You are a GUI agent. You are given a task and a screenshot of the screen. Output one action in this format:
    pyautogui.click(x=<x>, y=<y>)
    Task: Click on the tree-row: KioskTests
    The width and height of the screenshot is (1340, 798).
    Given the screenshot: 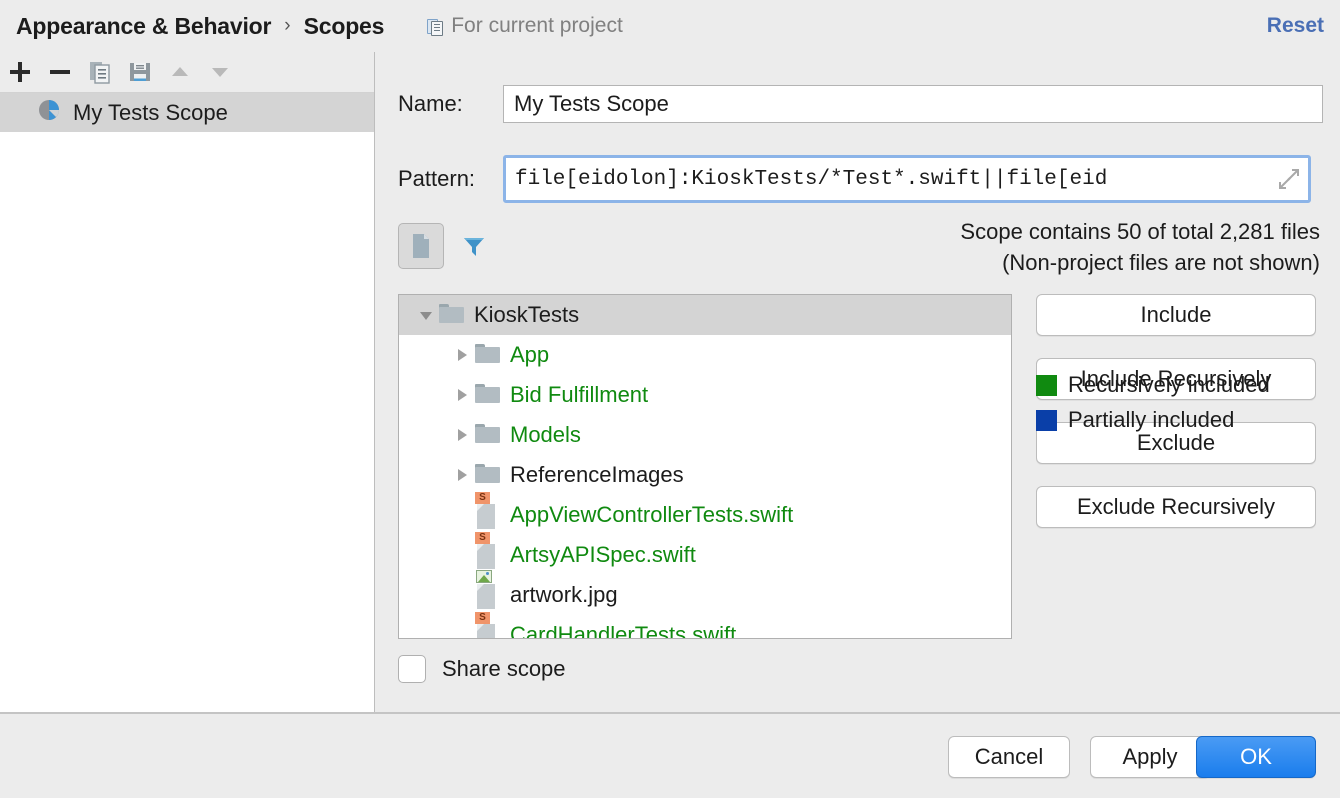 What is the action you would take?
    pyautogui.click(x=705, y=315)
    